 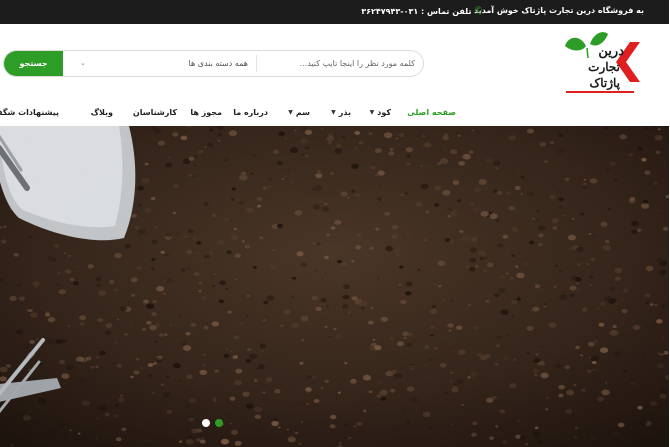 I want to click on nav-item-seed: بذر ▼, so click(x=342, y=112).